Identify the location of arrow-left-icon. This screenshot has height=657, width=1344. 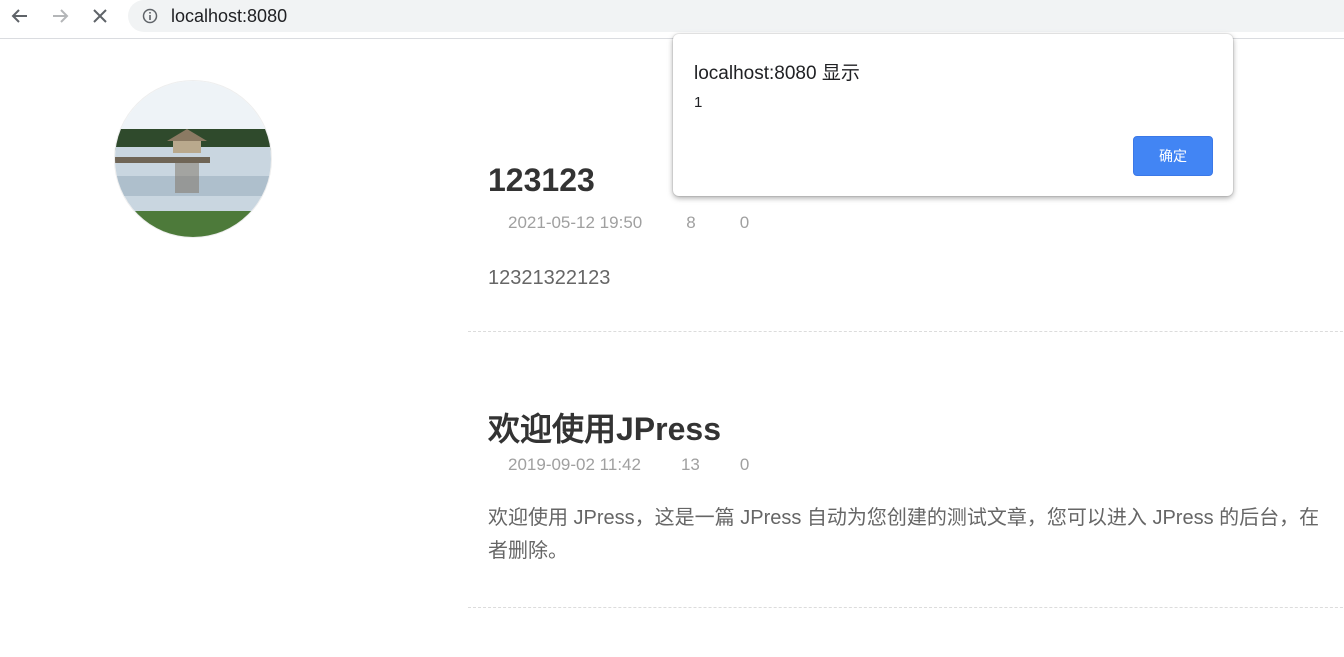
(19, 16).